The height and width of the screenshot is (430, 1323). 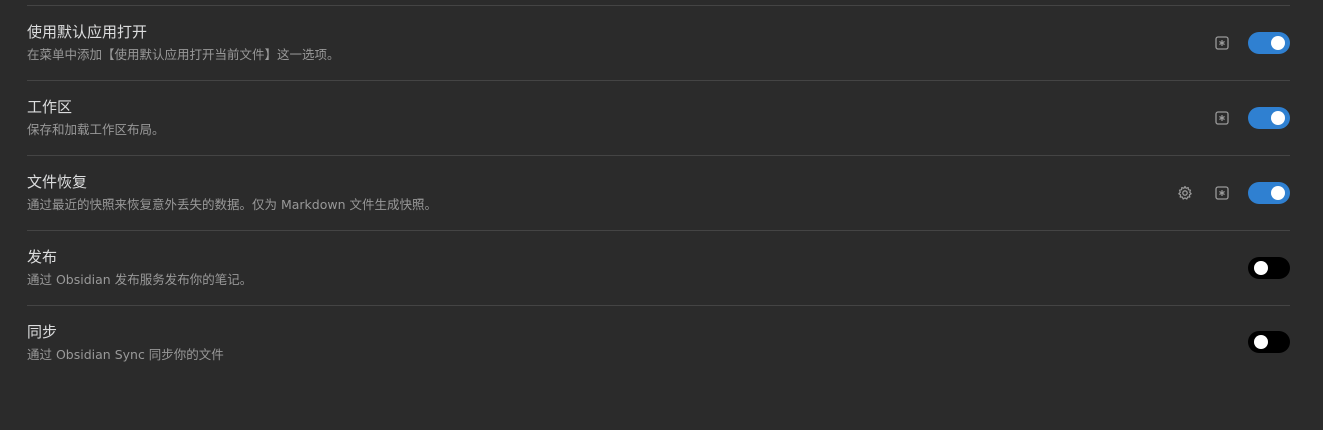 What do you see at coordinates (96, 129) in the screenshot?
I see `plugin-description: 保存和加载工作区布局。` at bounding box center [96, 129].